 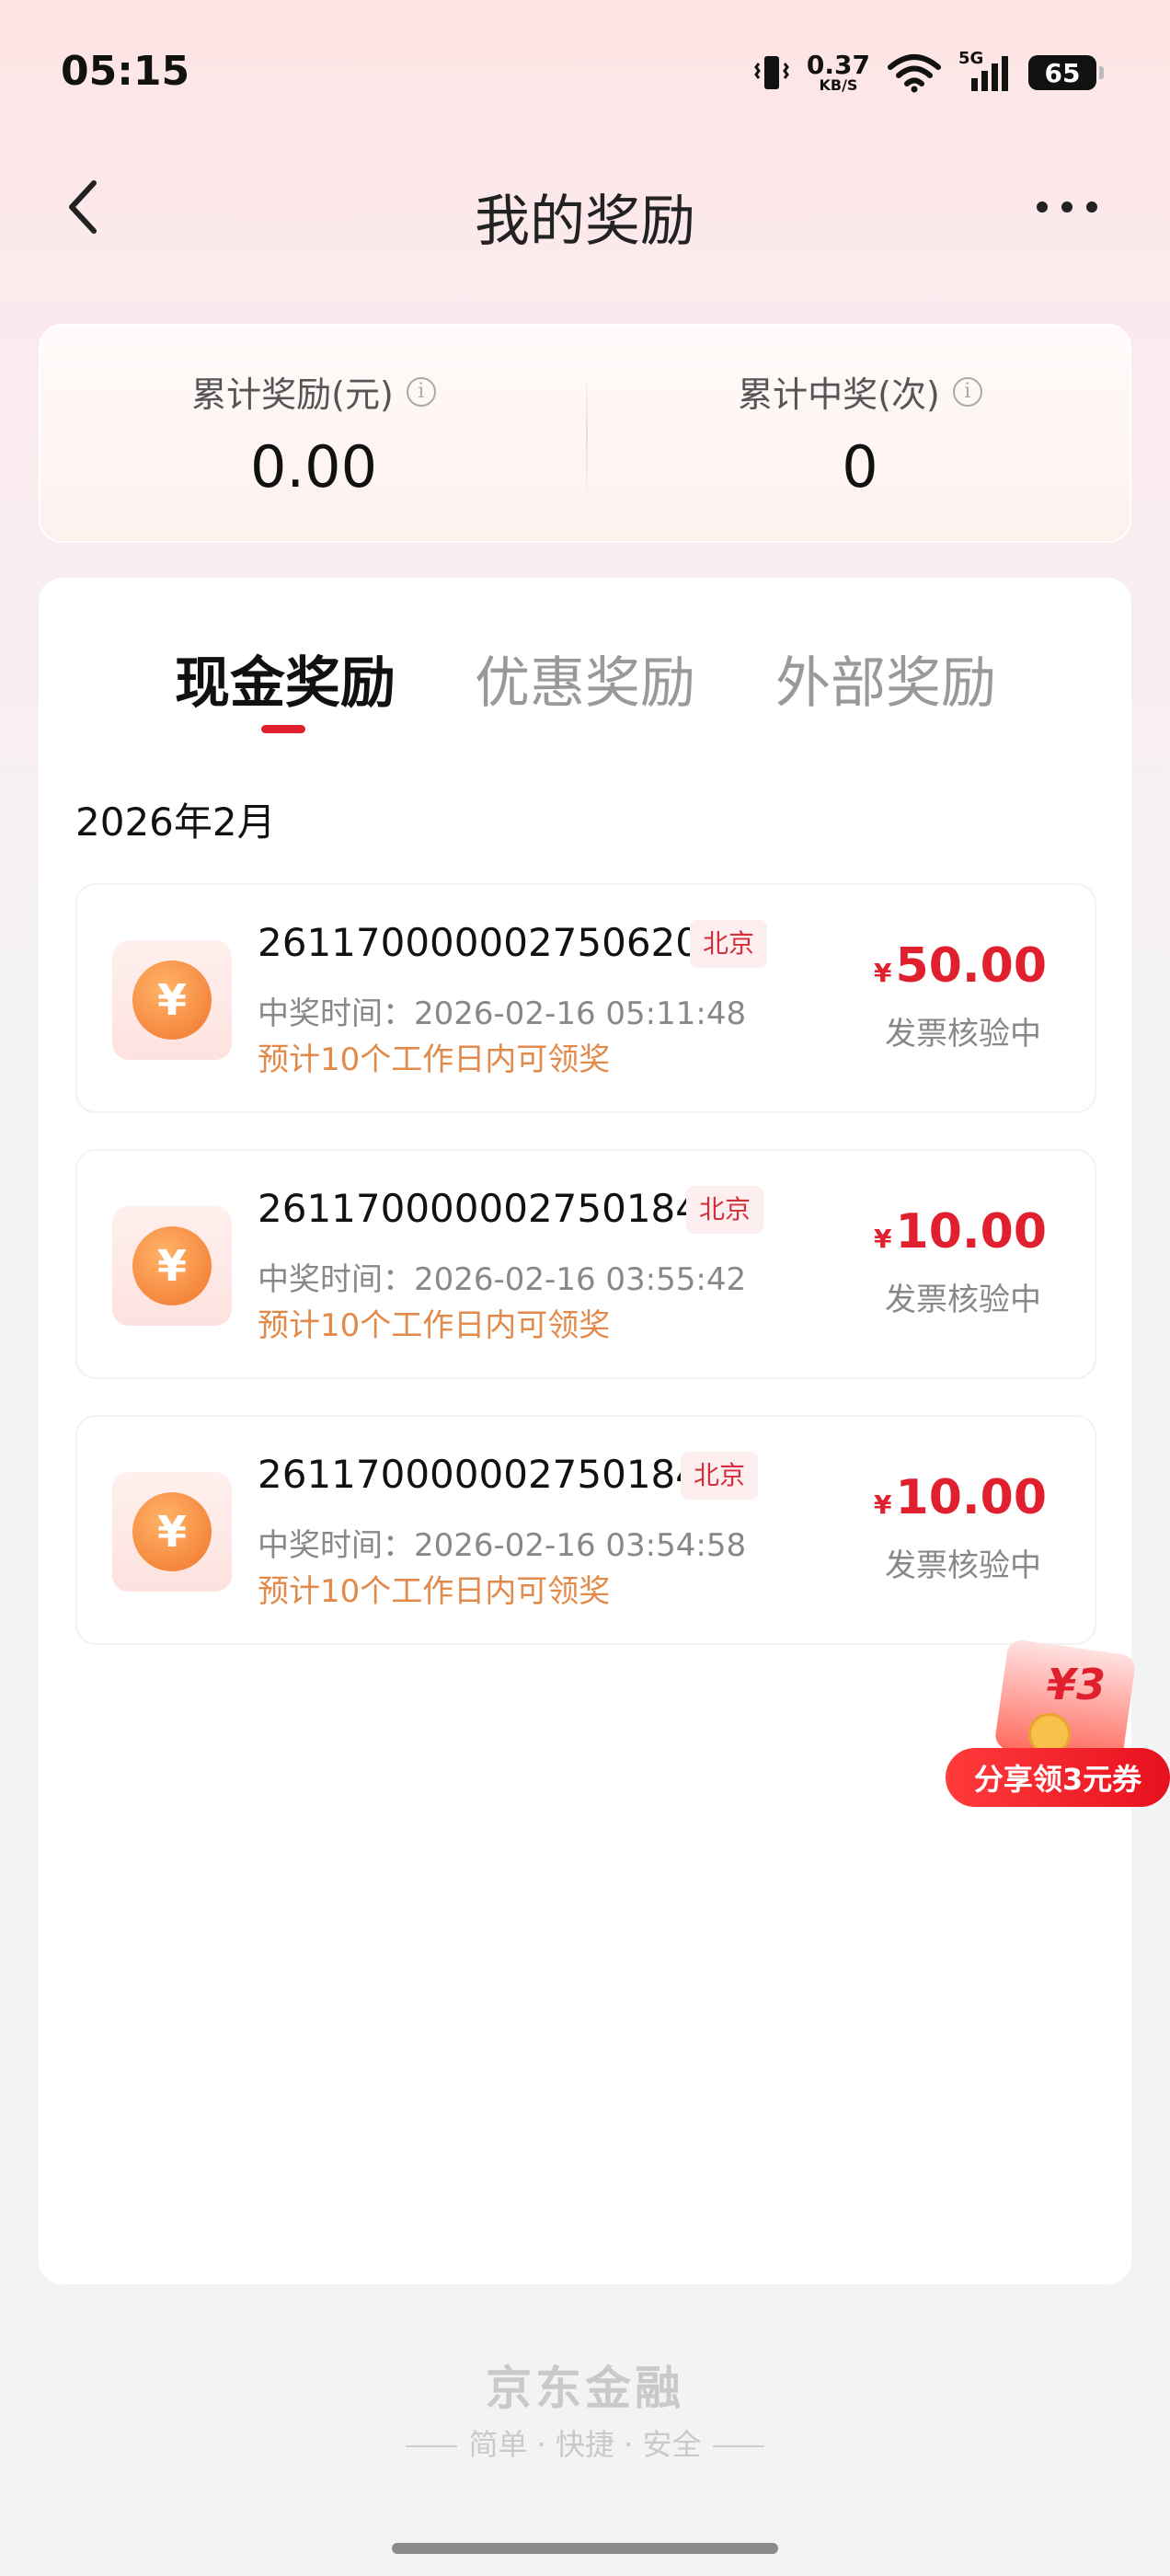 I want to click on total-reward-value: 0.00, so click(x=313, y=466).